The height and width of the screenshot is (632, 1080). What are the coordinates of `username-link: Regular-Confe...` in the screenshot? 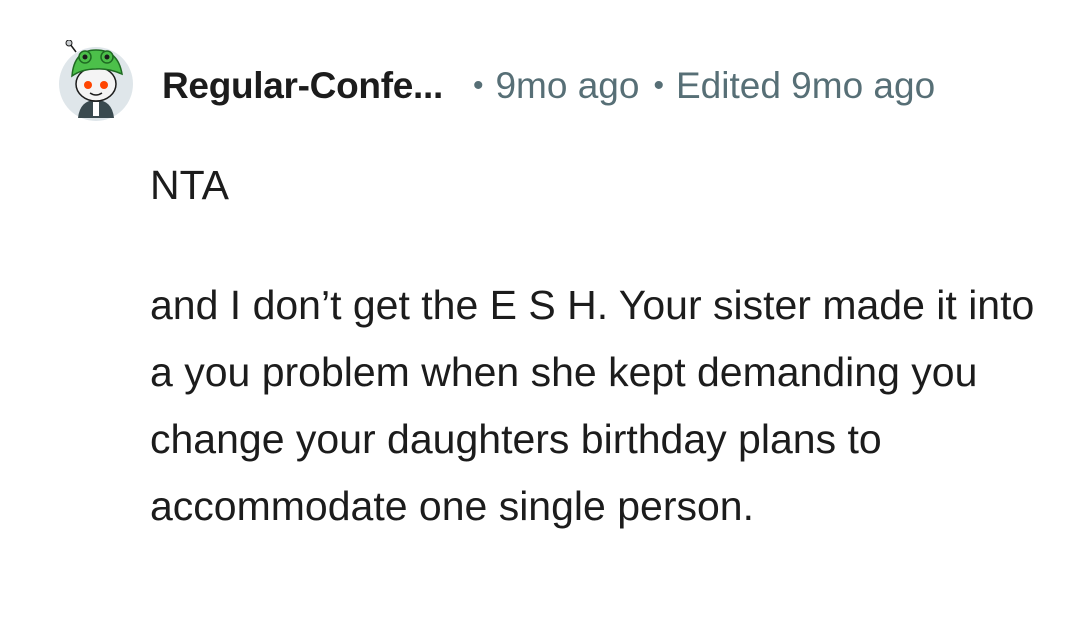 It's located at (302, 86).